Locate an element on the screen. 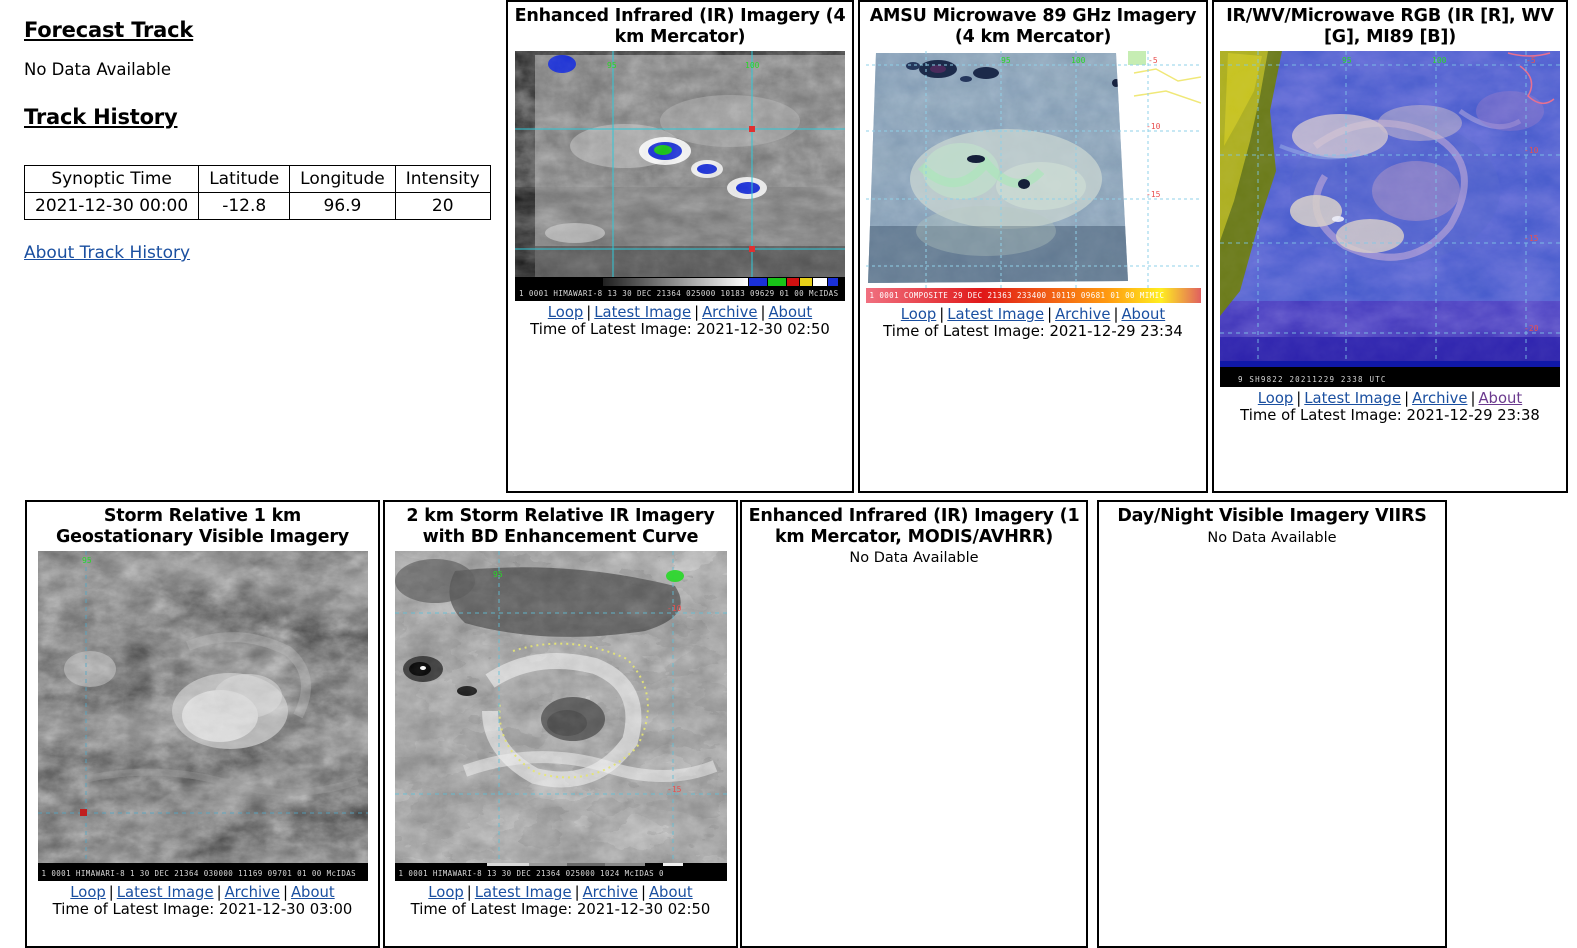  about-link-bd: About is located at coordinates (671, 892).